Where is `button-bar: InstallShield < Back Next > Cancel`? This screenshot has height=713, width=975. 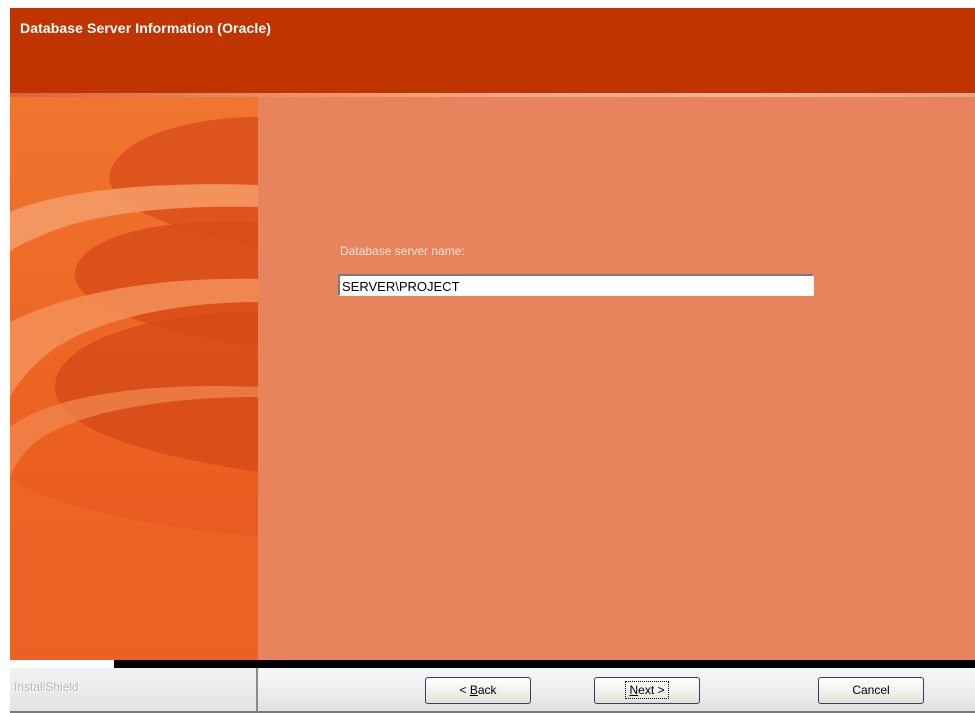 button-bar: InstallShield < Back Next > Cancel is located at coordinates (492, 690).